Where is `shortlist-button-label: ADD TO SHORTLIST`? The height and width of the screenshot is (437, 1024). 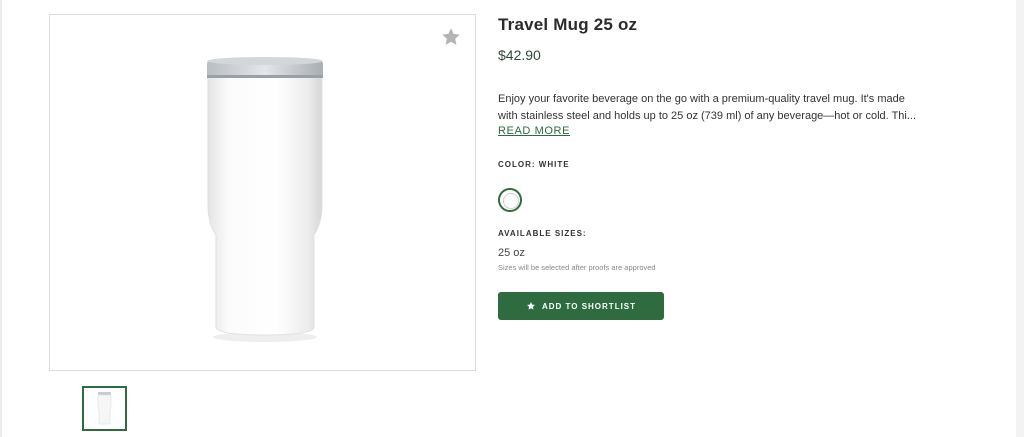 shortlist-button-label: ADD TO SHORTLIST is located at coordinates (589, 306).